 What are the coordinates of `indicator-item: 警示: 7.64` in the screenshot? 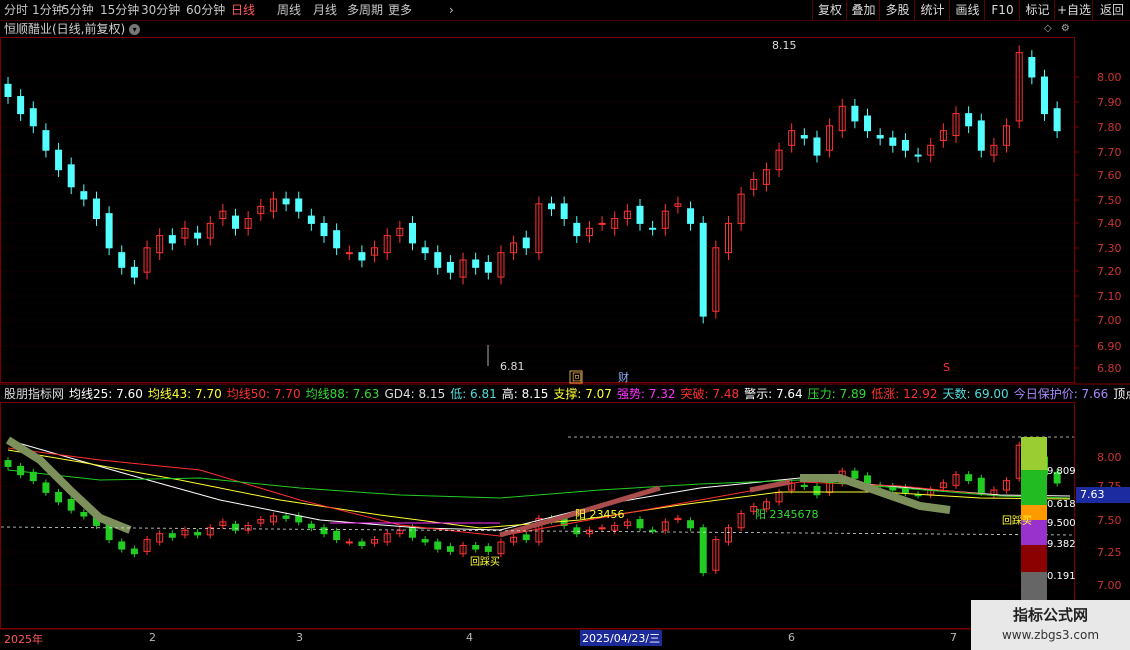 It's located at (773, 394).